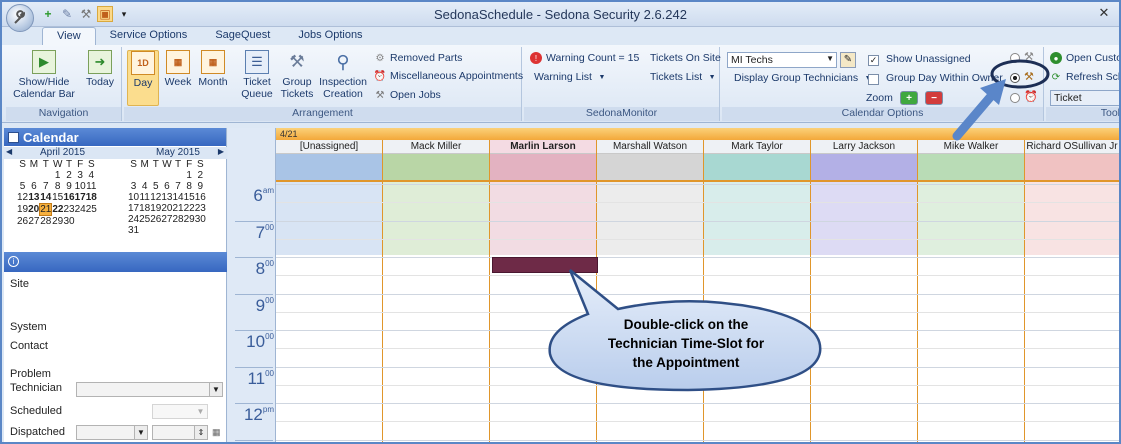 Image resolution: width=1121 pixels, height=444 pixels. Describe the element at coordinates (20, 18) in the screenshot. I see `wrench-icon` at that location.